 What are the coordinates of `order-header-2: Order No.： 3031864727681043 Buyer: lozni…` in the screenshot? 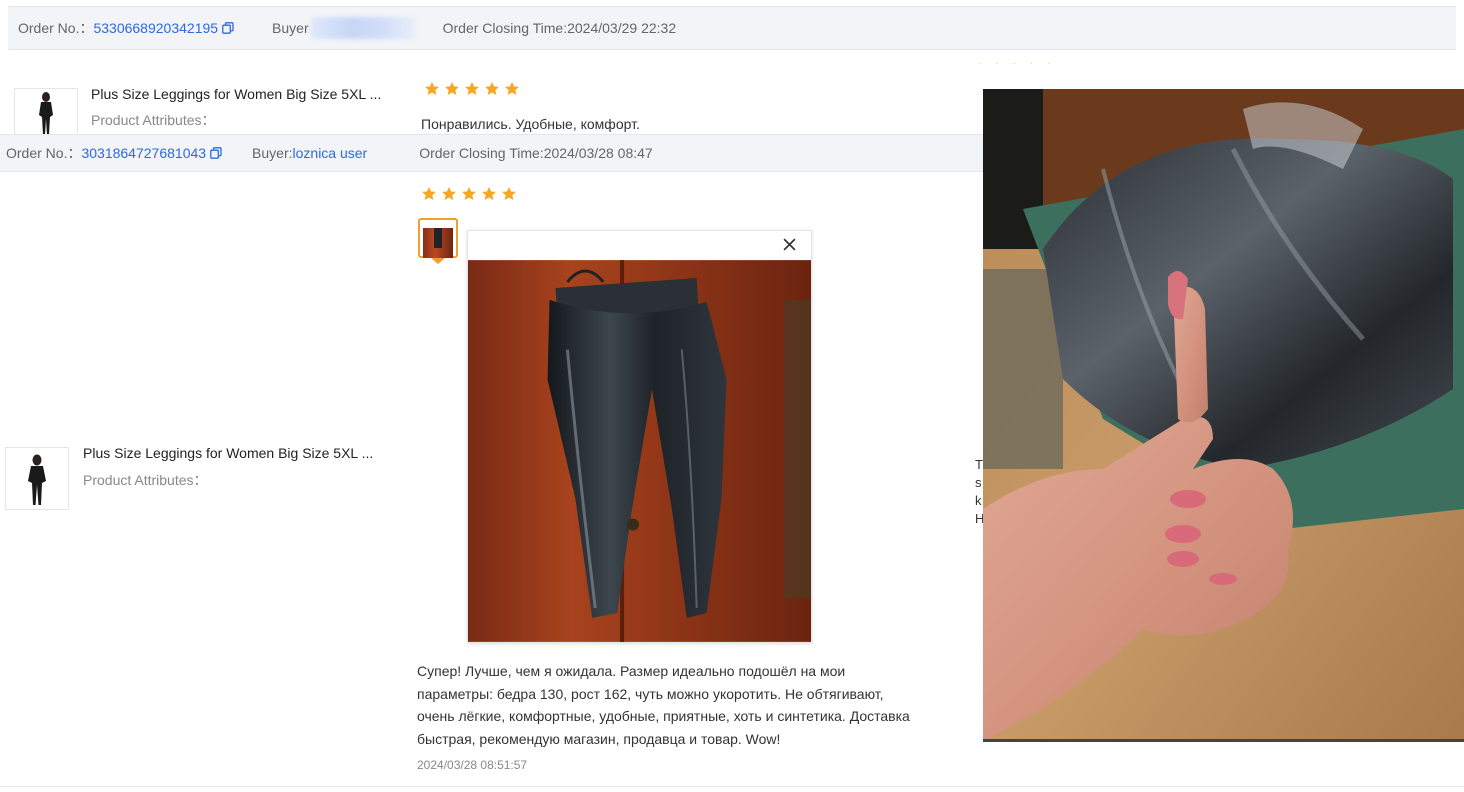 It's located at (491, 153).